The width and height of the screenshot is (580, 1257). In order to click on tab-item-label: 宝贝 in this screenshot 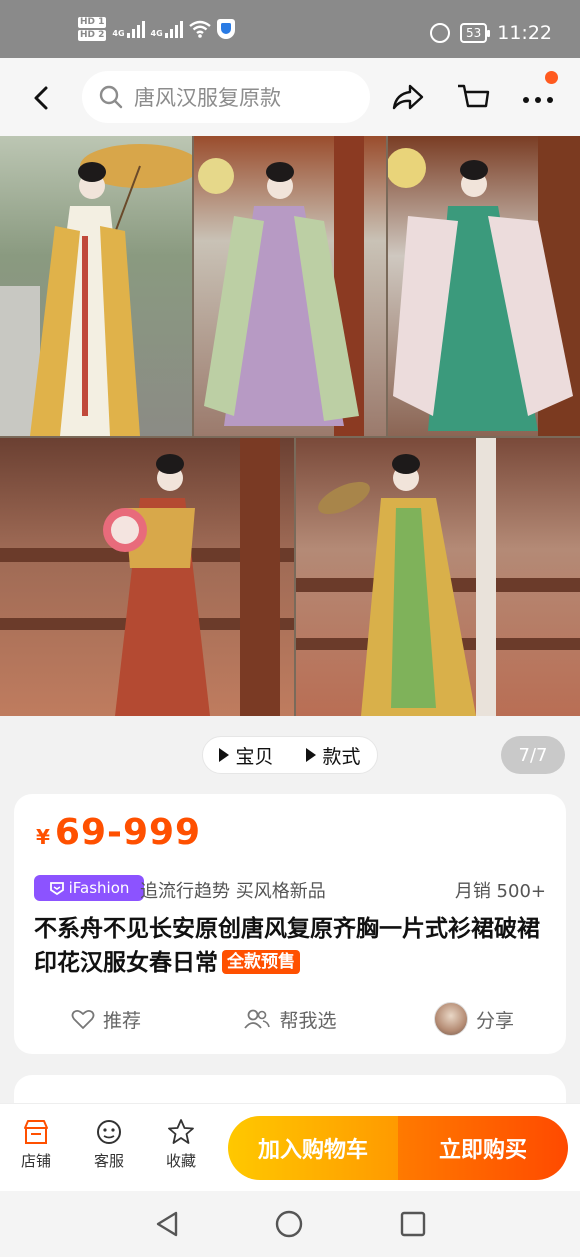, I will do `click(254, 756)`.